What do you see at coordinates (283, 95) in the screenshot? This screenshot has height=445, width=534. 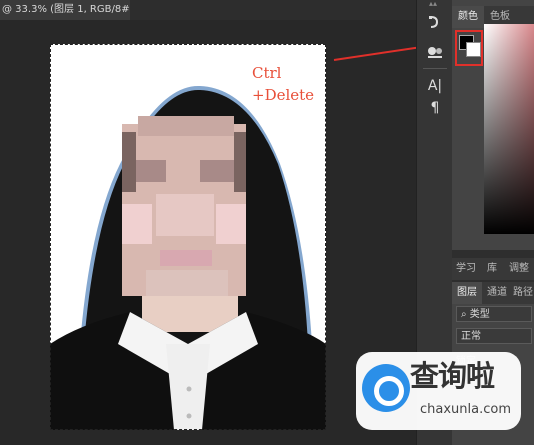 I see `hint-line-2: +Delete` at bounding box center [283, 95].